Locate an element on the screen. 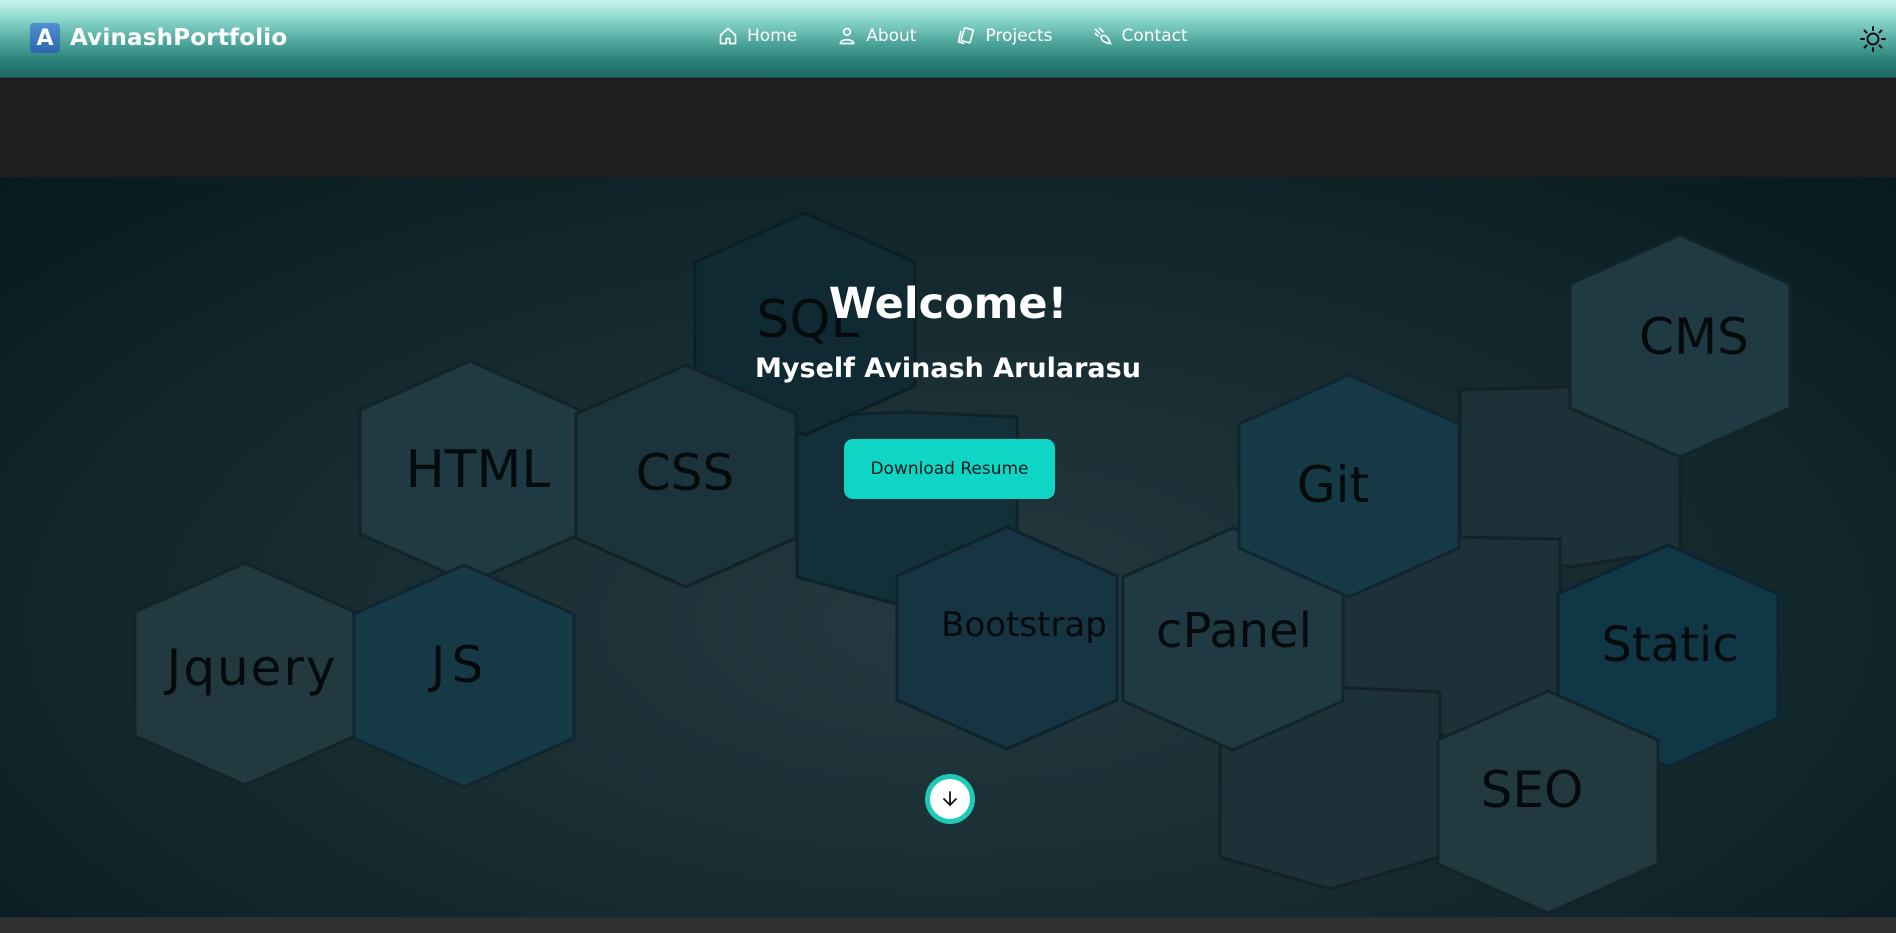 This screenshot has height=933, width=1896. projects-icon is located at coordinates (966, 36).